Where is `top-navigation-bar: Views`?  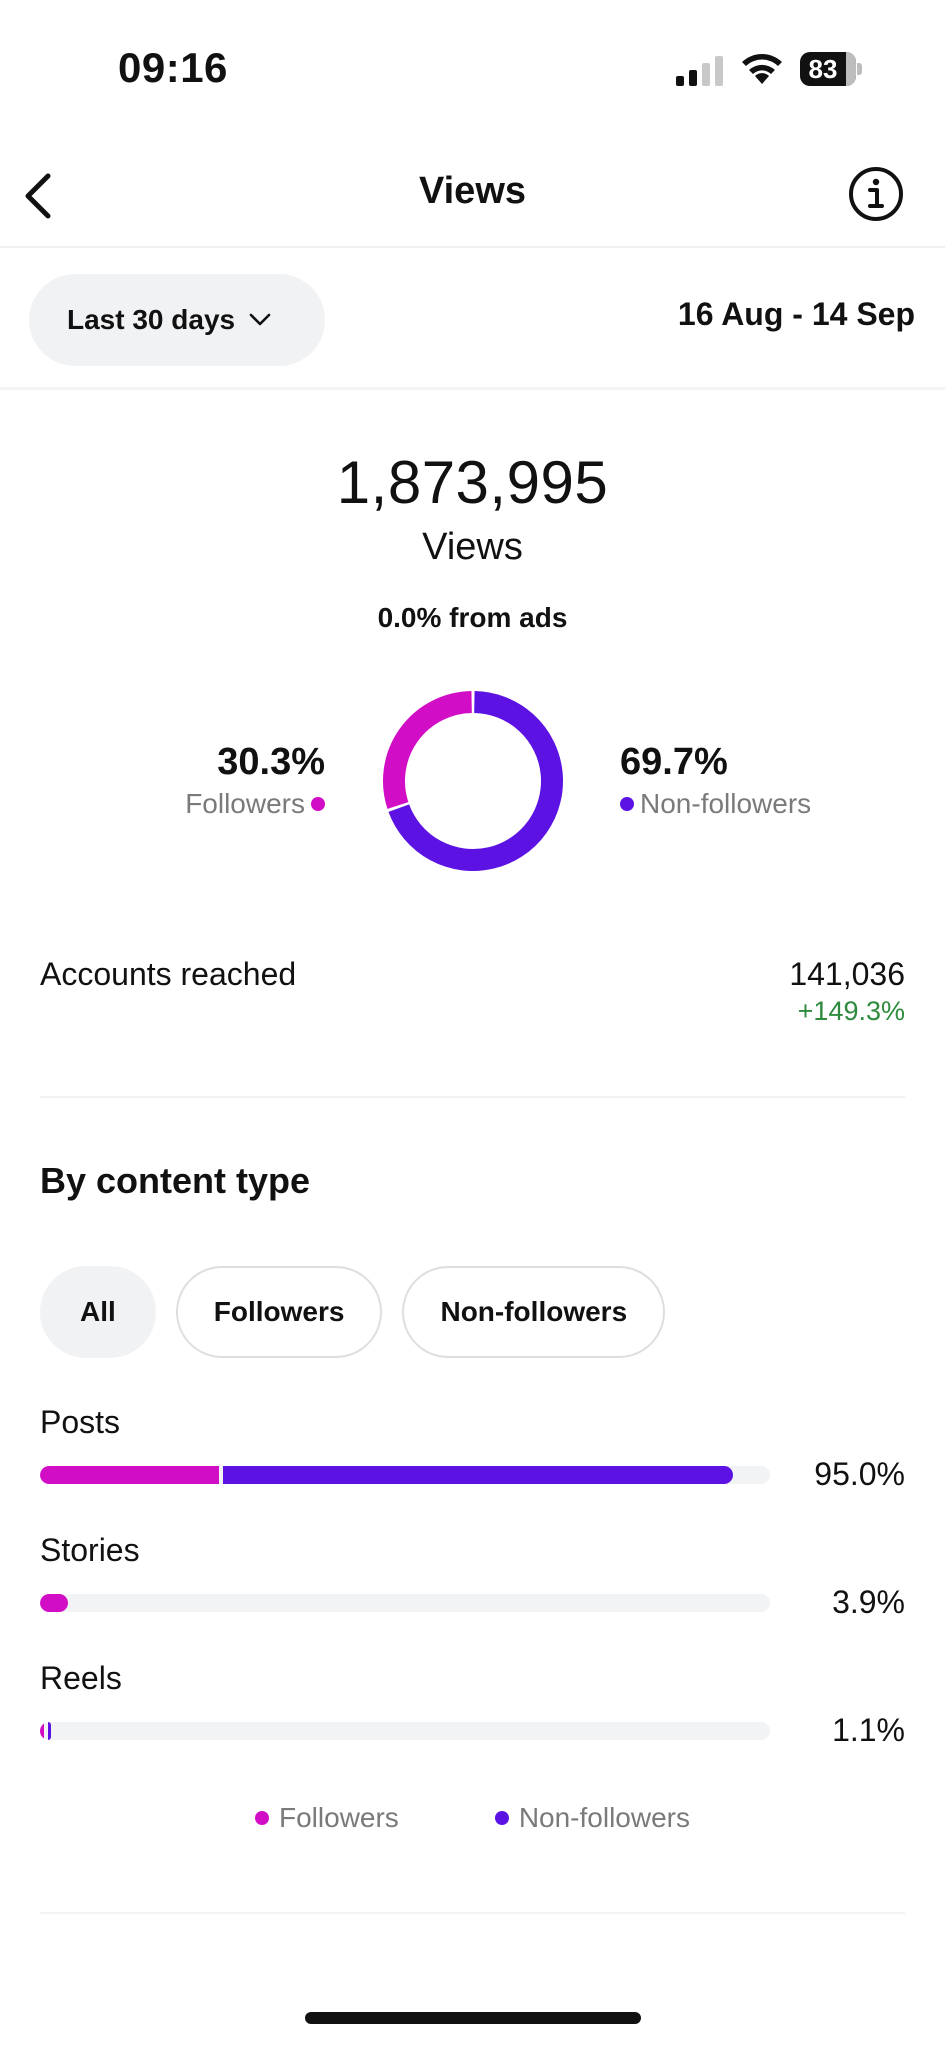 top-navigation-bar: Views is located at coordinates (472, 194).